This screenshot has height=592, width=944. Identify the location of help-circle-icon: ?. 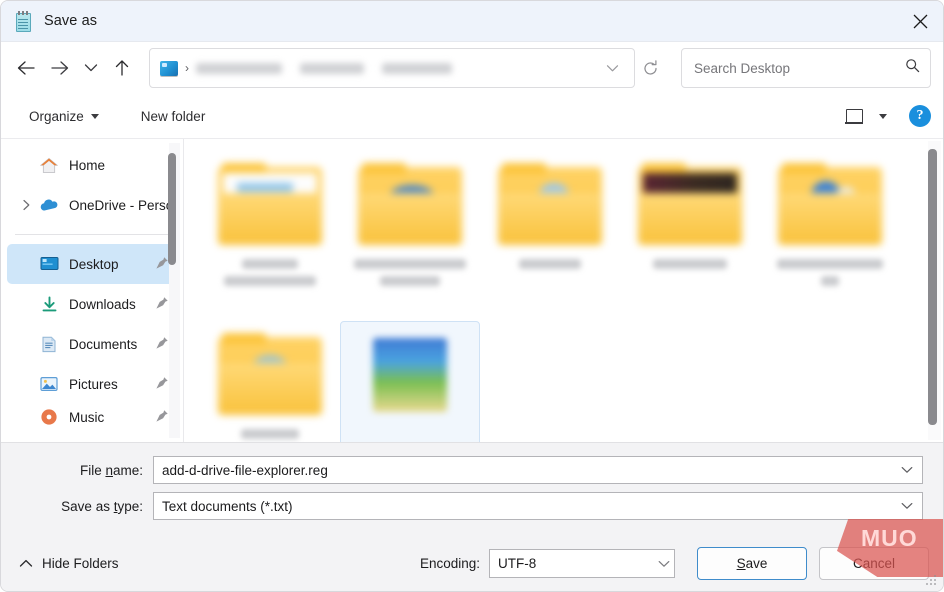
(920, 116).